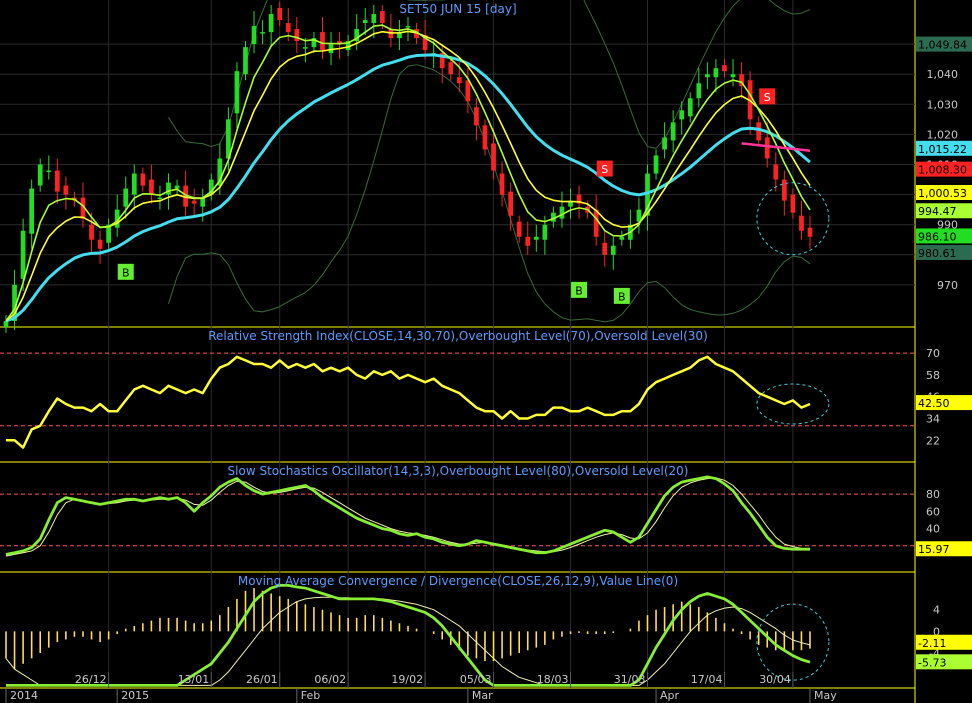 The width and height of the screenshot is (972, 703). What do you see at coordinates (933, 494) in the screenshot?
I see `stoch-tick-label: 80` at bounding box center [933, 494].